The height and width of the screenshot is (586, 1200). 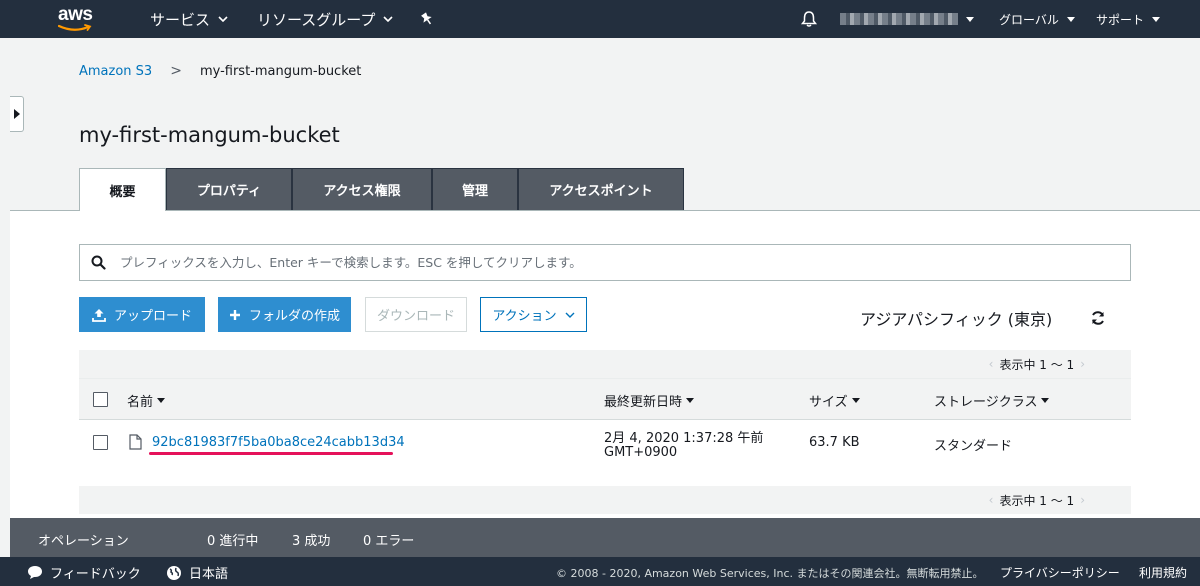 I want to click on actions-dropdown: アクション, so click(x=533, y=314).